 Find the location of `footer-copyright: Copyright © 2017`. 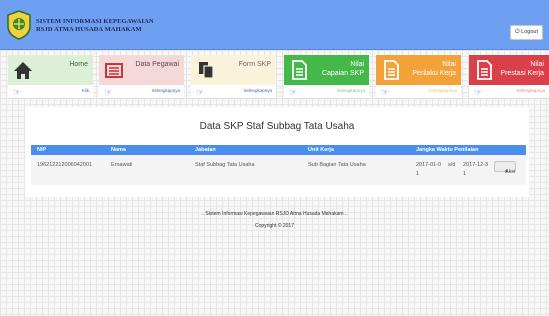

footer-copyright: Copyright © 2017 is located at coordinates (274, 226).